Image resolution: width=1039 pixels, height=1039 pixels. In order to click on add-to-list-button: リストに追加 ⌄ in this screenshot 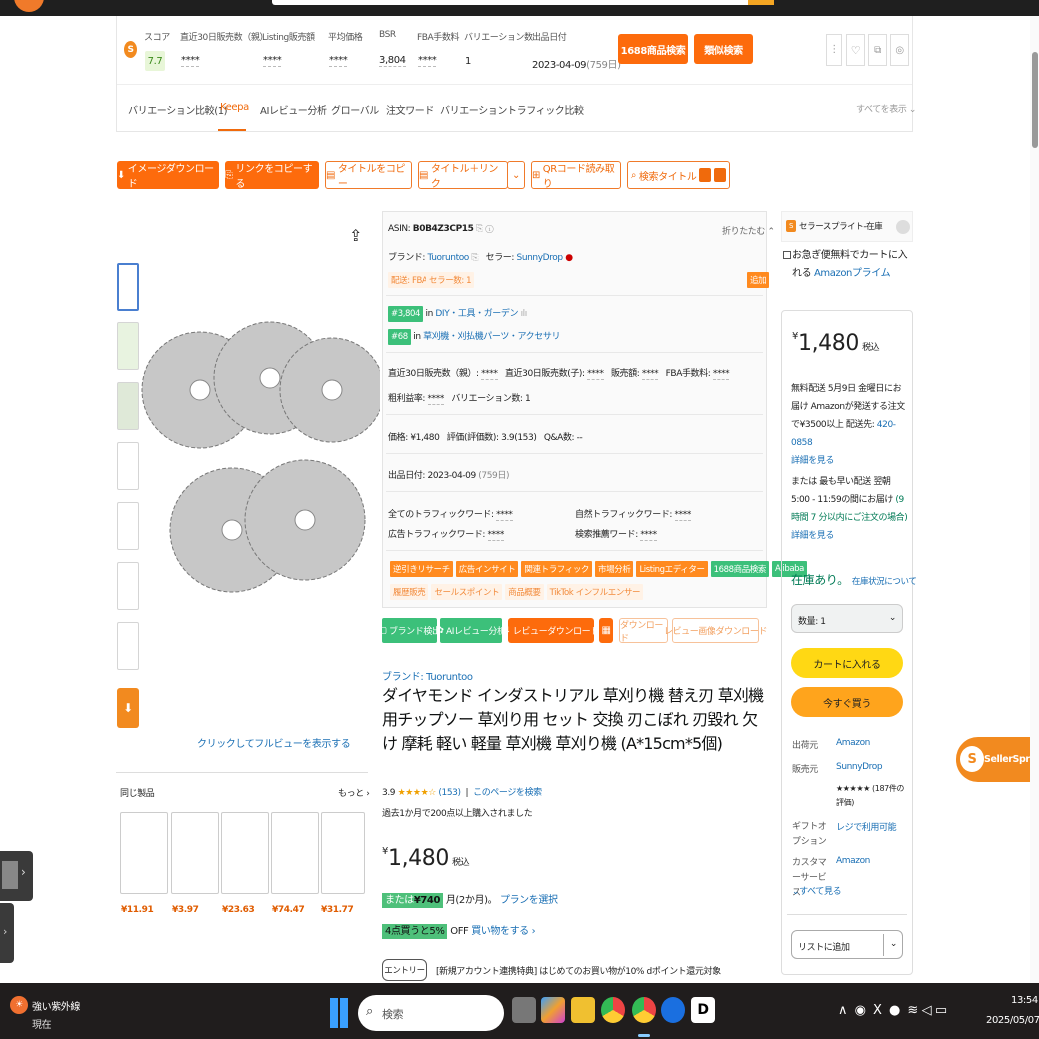, I will do `click(847, 944)`.